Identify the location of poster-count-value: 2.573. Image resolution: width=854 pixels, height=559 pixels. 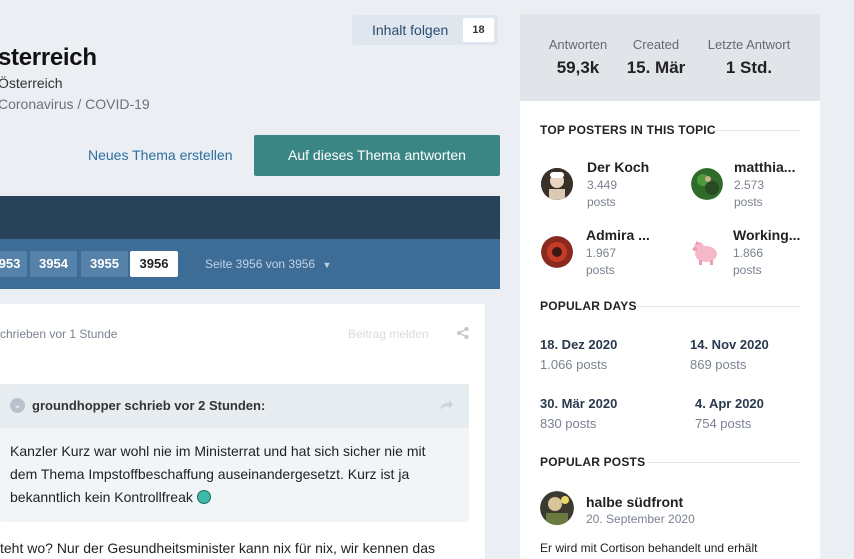
(749, 185).